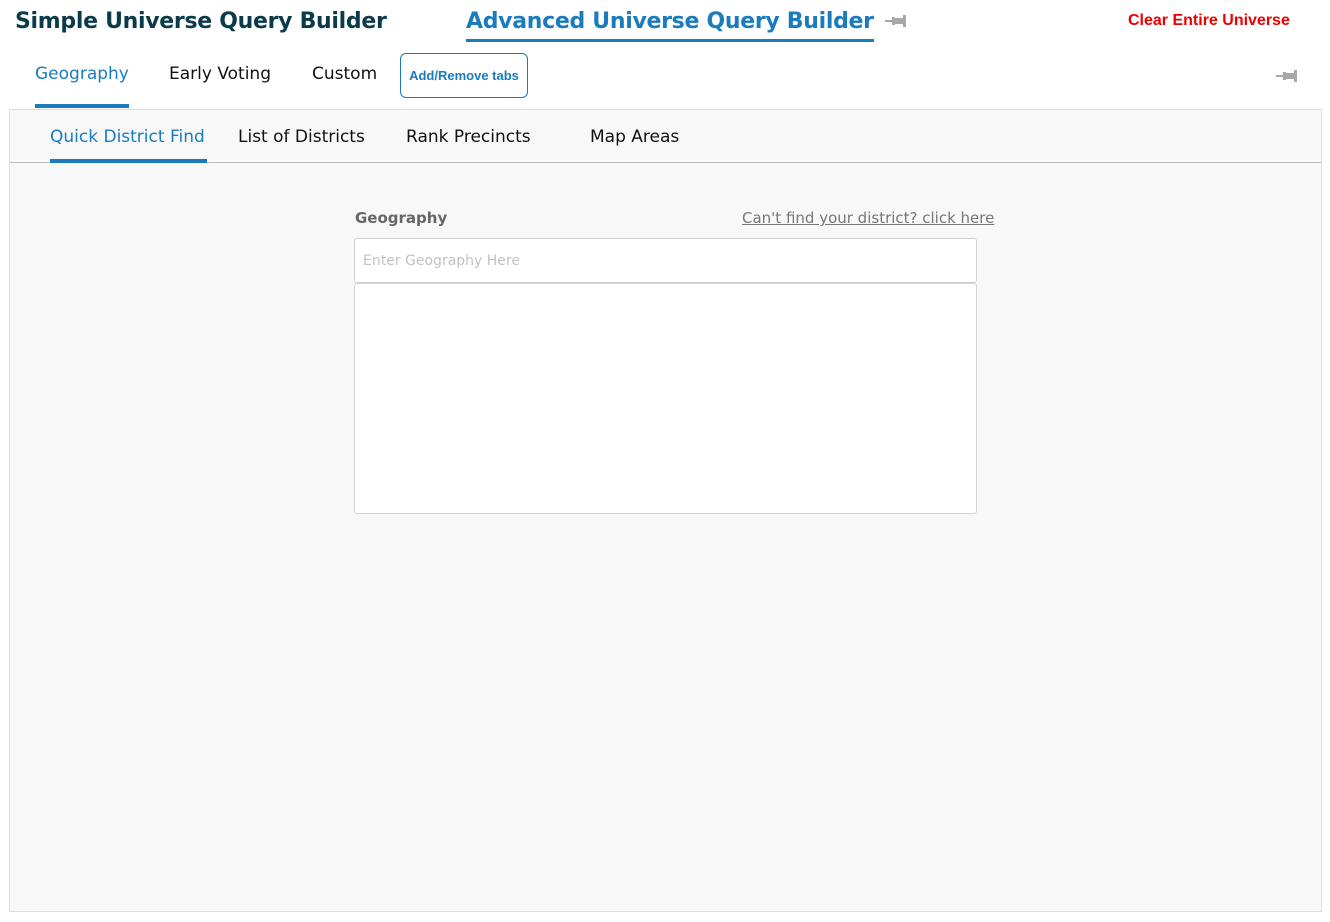 The width and height of the screenshot is (1330, 922). Describe the element at coordinates (868, 218) in the screenshot. I see `cant-find-district-link: Can't find your district? click here` at that location.